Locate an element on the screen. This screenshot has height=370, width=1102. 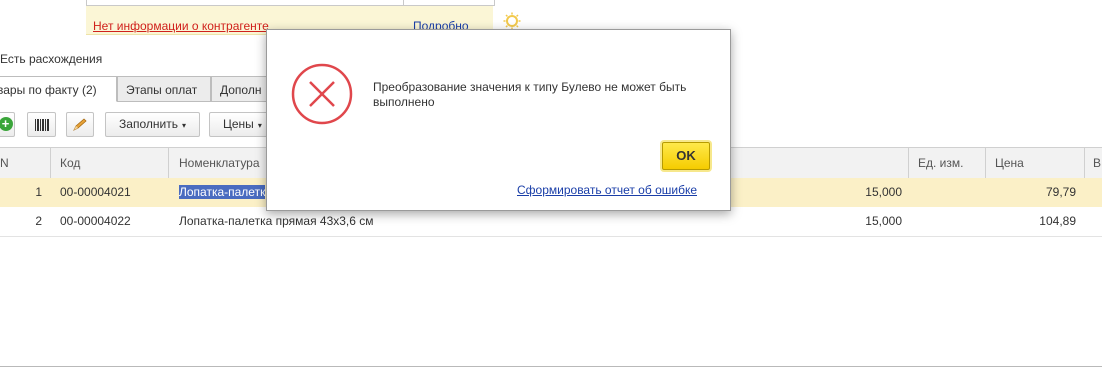
row-number: 2 is located at coordinates (38, 221).